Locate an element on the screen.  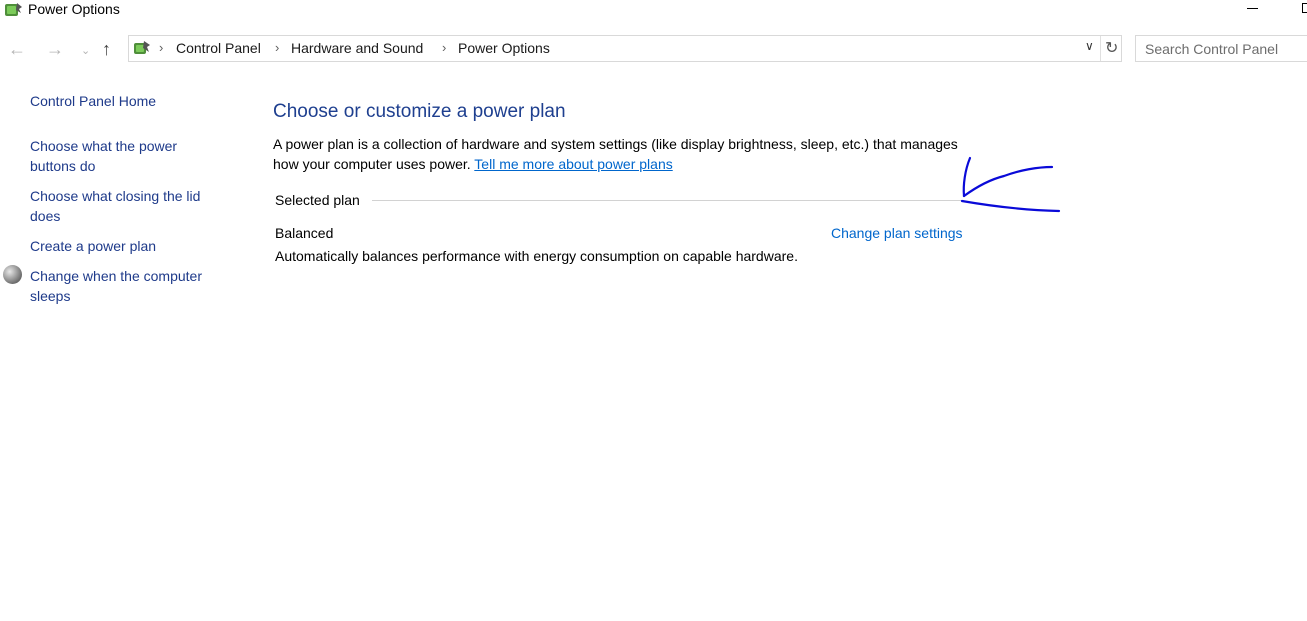
selected-plan-label: Selected plan is located at coordinates (317, 200).